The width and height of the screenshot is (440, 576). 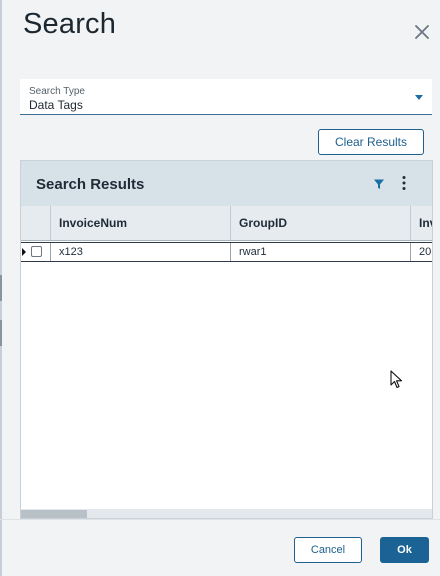 I want to click on grid-header-row: InvoiceNum GroupID Inv, so click(x=226, y=223).